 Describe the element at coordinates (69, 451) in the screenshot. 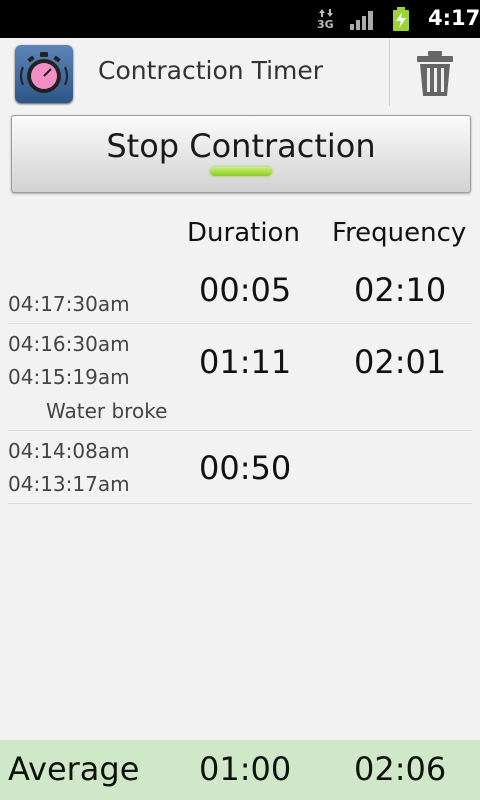

I see `start-time: 04:14:08am` at that location.